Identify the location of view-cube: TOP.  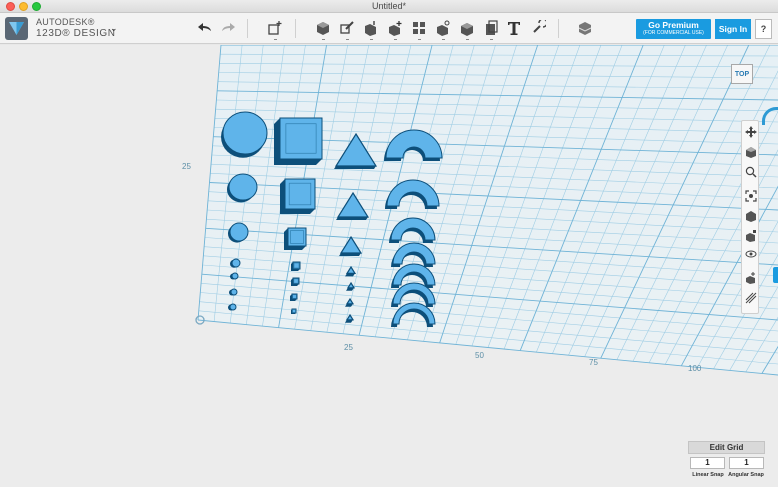
(742, 75).